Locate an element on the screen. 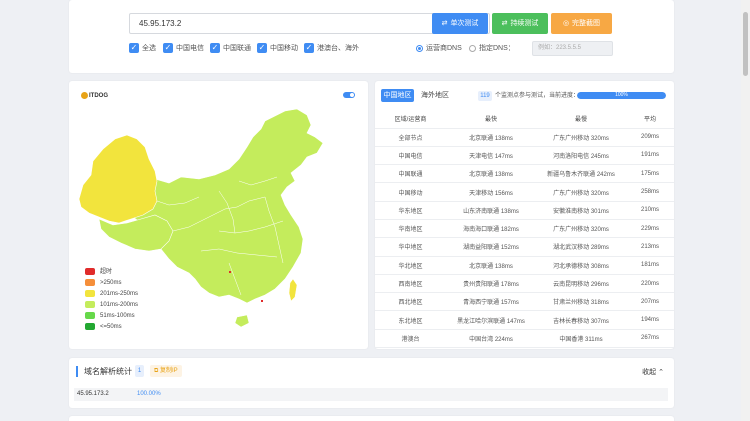  table-cell: 云南昆明移动 296ms is located at coordinates (581, 284).